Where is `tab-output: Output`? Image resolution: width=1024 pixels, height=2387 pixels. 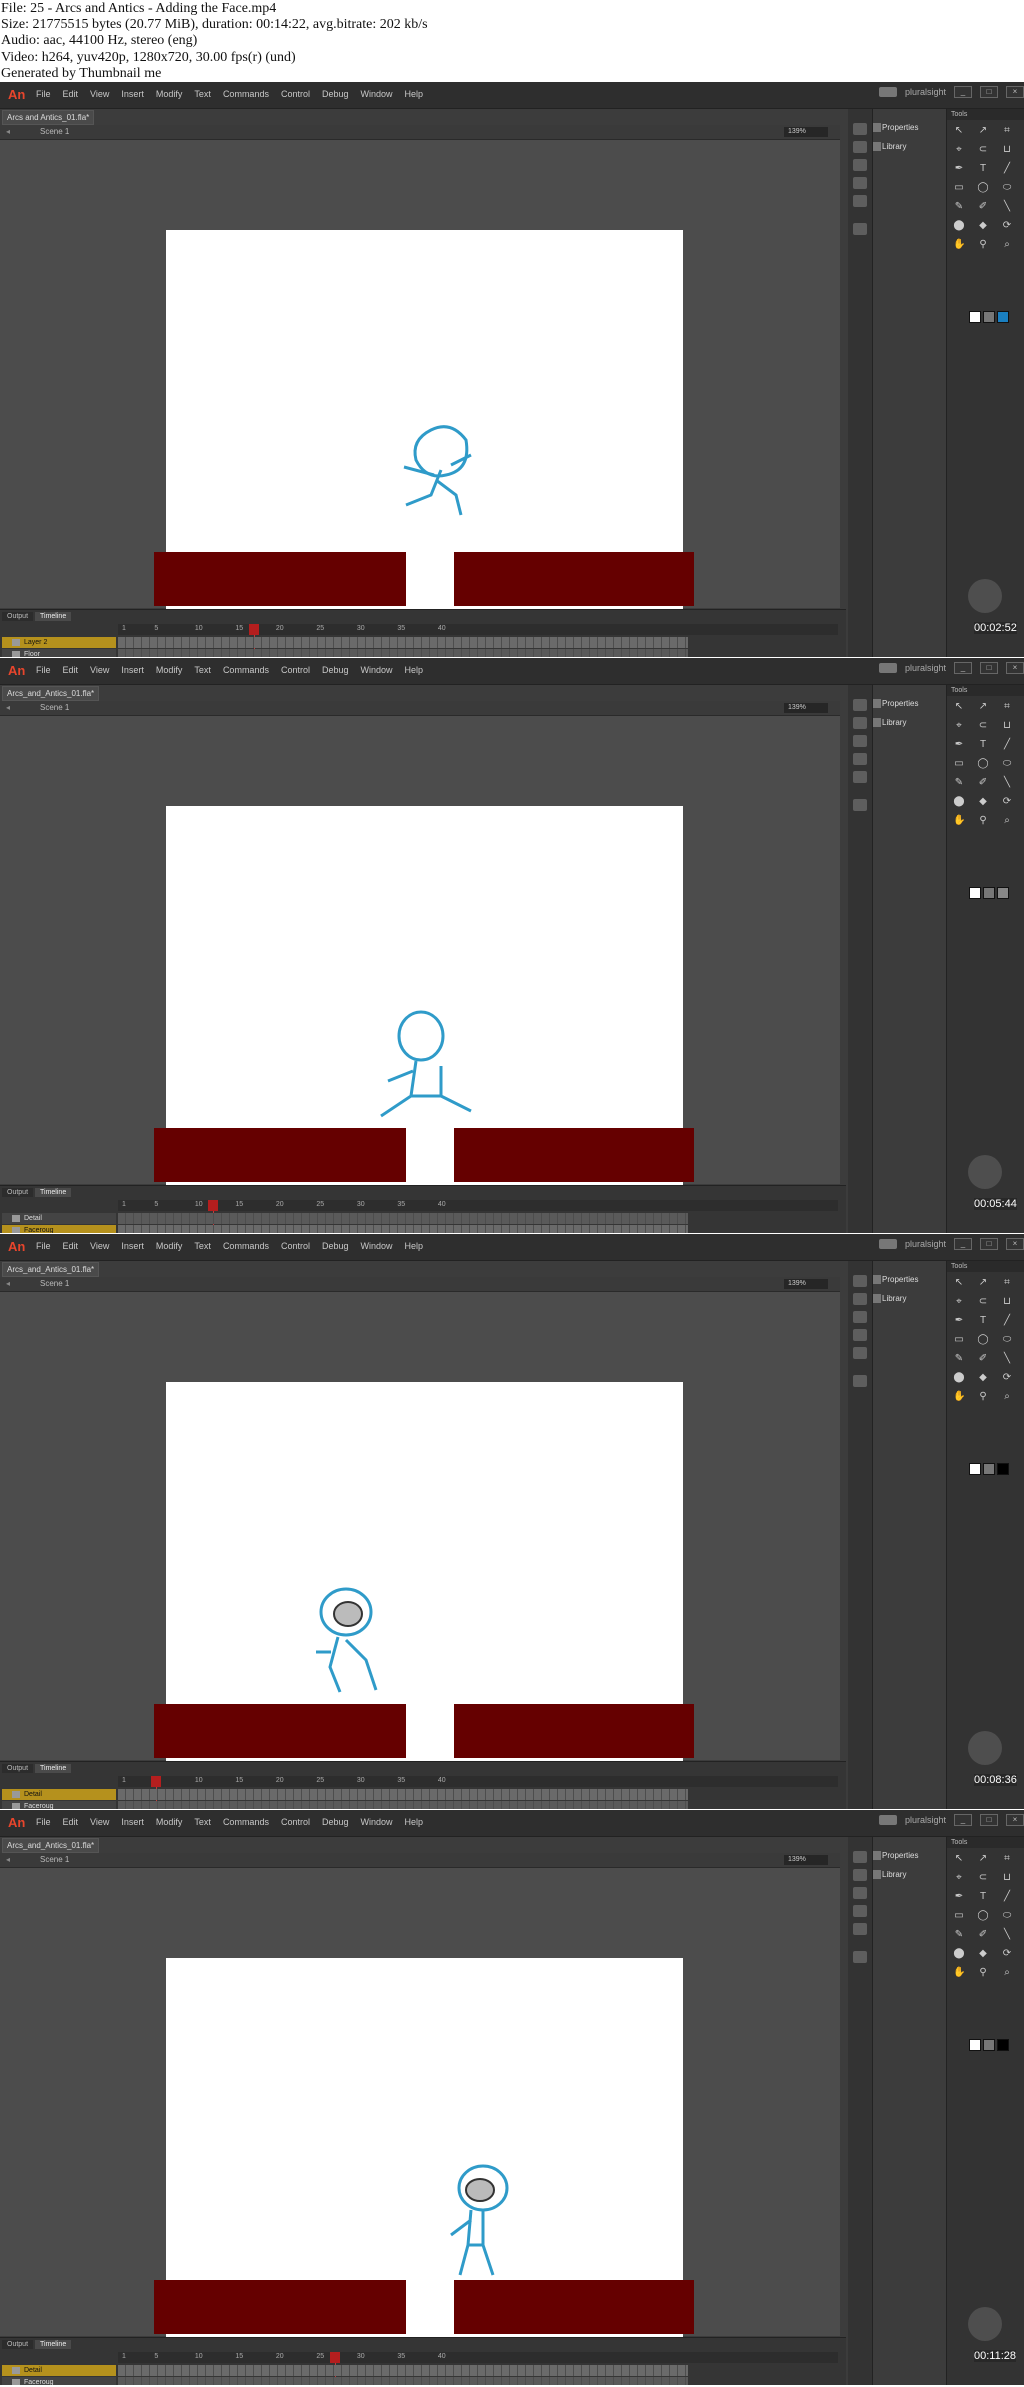 tab-output: Output is located at coordinates (18, 616).